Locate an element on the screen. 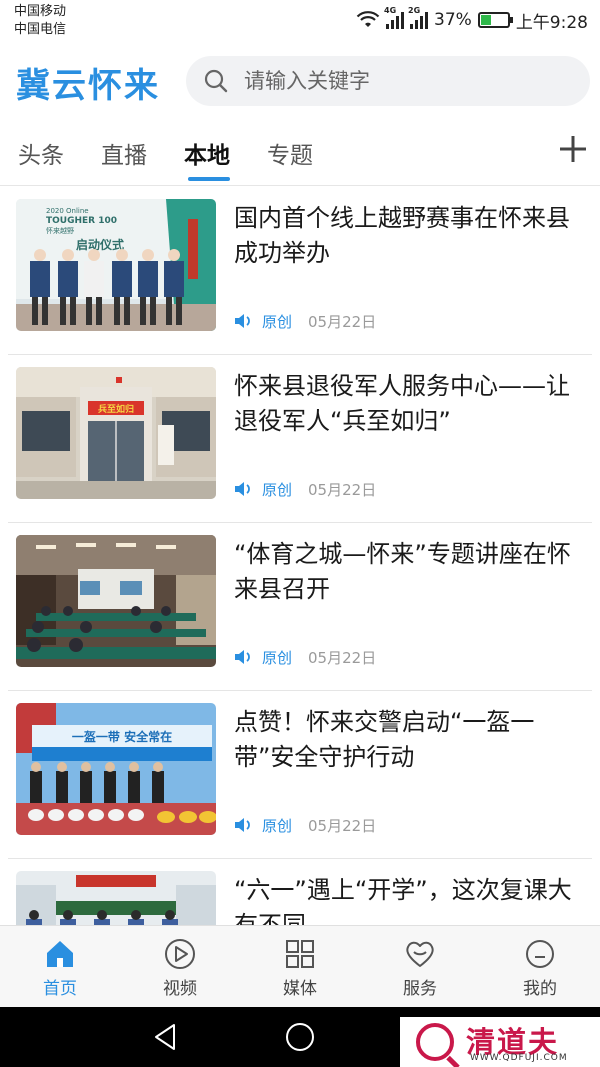 This screenshot has height=1067, width=600. nav-home: 首页 is located at coordinates (60, 967).